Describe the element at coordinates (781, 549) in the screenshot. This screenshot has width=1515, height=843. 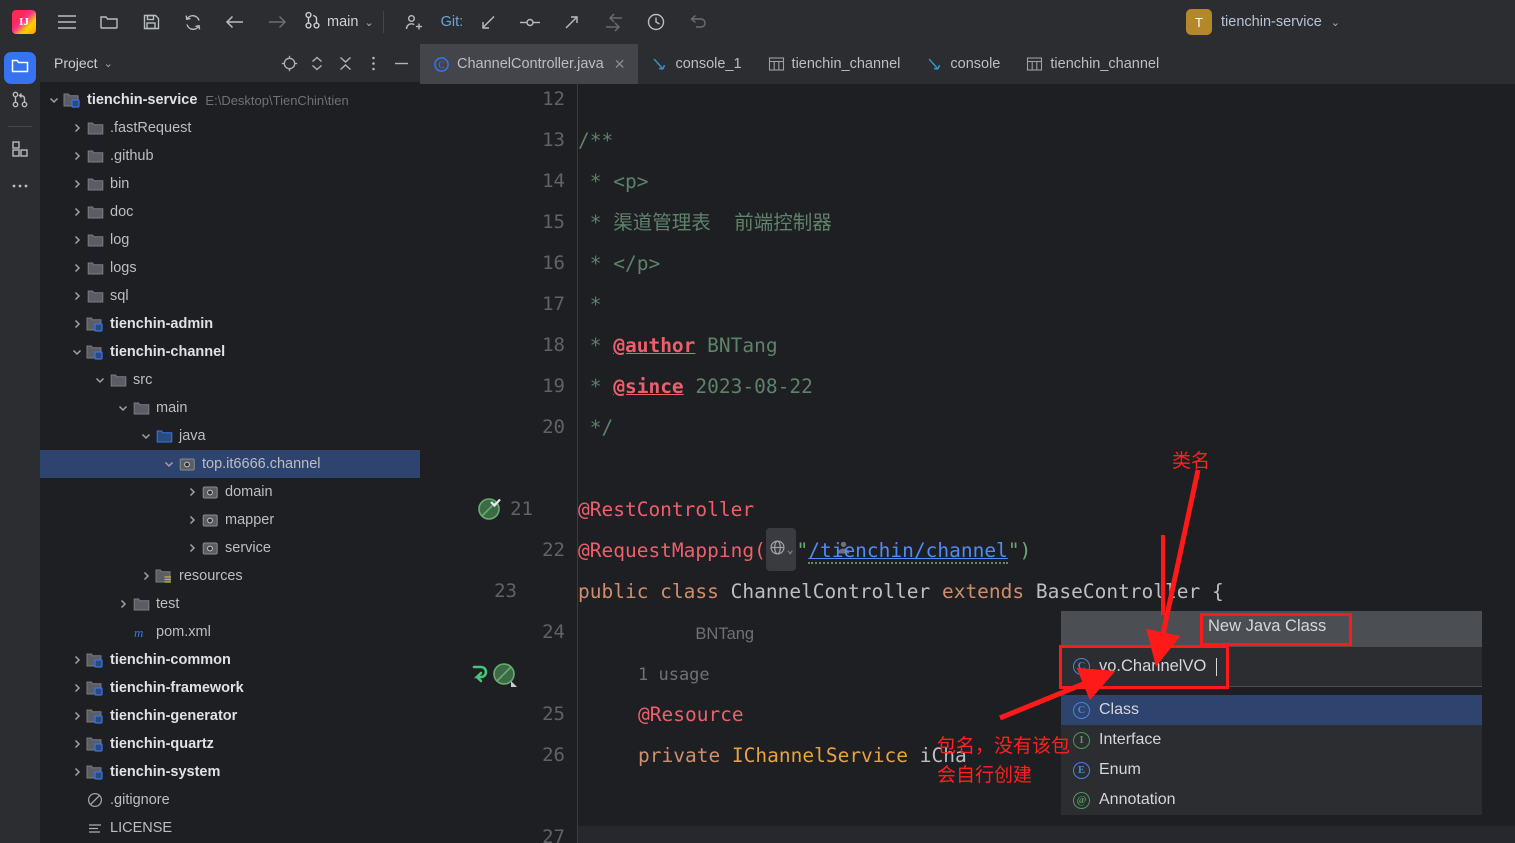
I see `web-path-inlay: ⌄` at that location.